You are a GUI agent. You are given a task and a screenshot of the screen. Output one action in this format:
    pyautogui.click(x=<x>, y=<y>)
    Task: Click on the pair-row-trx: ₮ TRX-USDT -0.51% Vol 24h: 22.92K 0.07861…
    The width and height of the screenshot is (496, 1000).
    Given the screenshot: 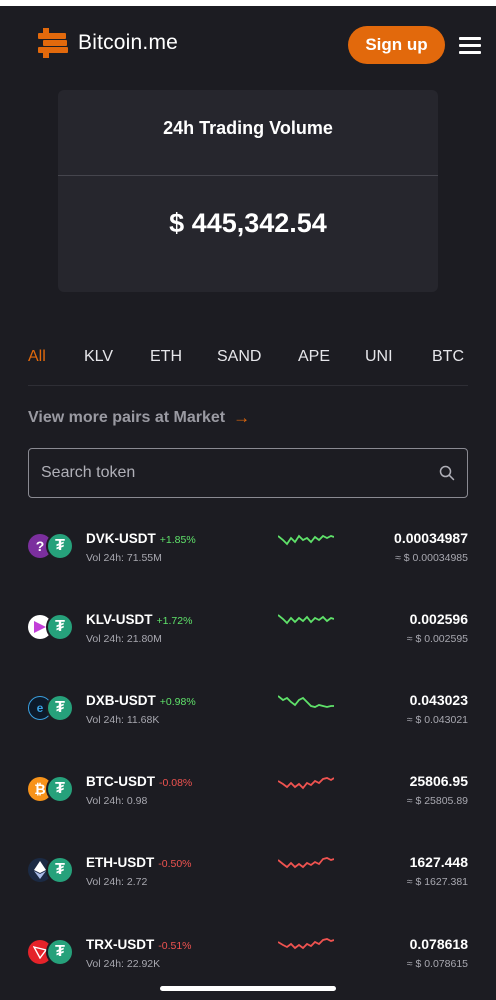 What is the action you would take?
    pyautogui.click(x=248, y=959)
    